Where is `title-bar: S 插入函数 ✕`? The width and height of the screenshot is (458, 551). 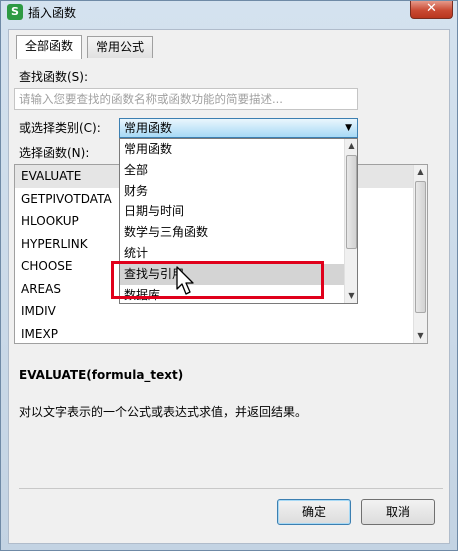 title-bar: S 插入函数 ✕ is located at coordinates (229, 12).